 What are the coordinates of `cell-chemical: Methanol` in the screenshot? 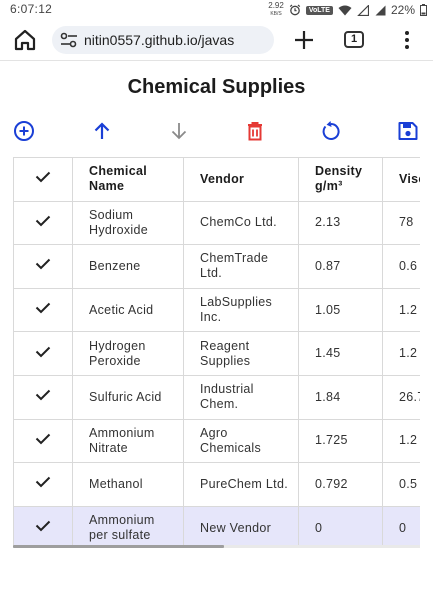 It's located at (128, 484).